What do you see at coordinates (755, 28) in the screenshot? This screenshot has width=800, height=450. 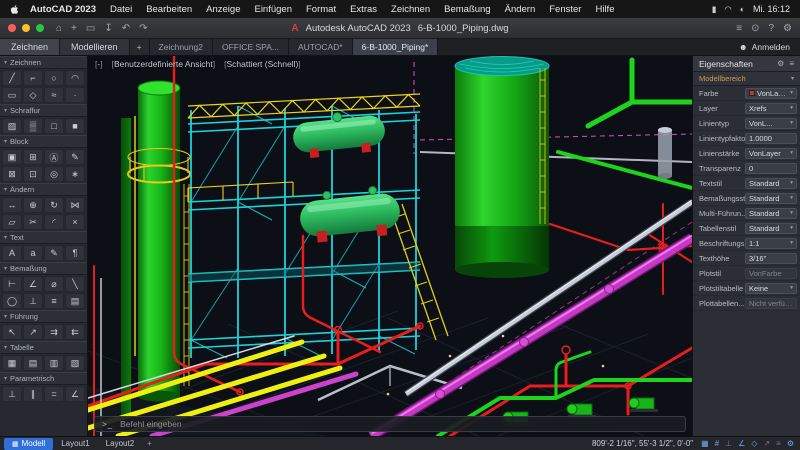 I see `search-icon: ⊙` at bounding box center [755, 28].